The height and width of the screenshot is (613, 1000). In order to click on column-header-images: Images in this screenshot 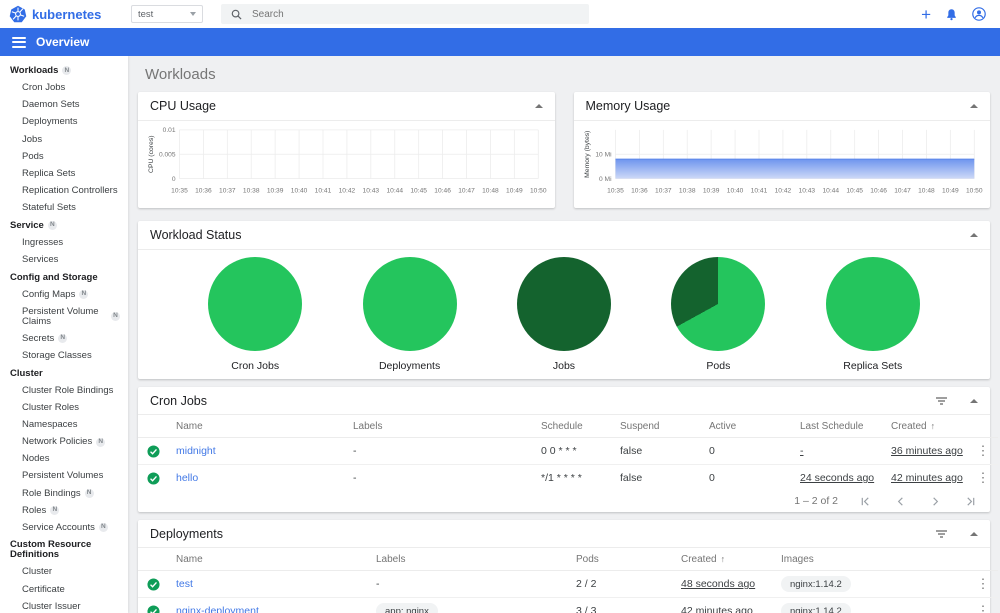, I will do `click(870, 559)`.